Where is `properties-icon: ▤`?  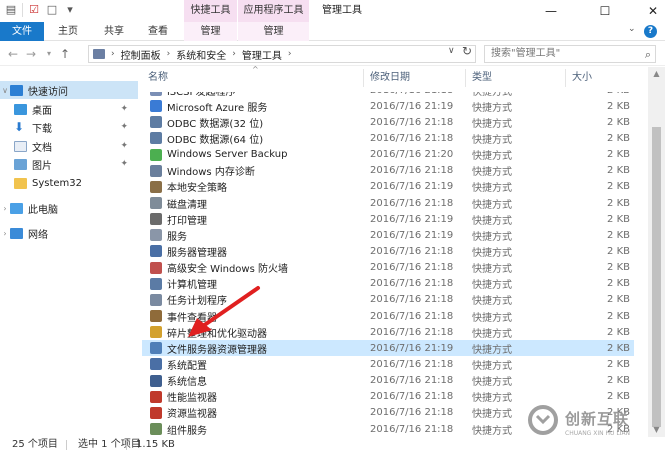
properties-icon: ▤ is located at coordinates (11, 10).